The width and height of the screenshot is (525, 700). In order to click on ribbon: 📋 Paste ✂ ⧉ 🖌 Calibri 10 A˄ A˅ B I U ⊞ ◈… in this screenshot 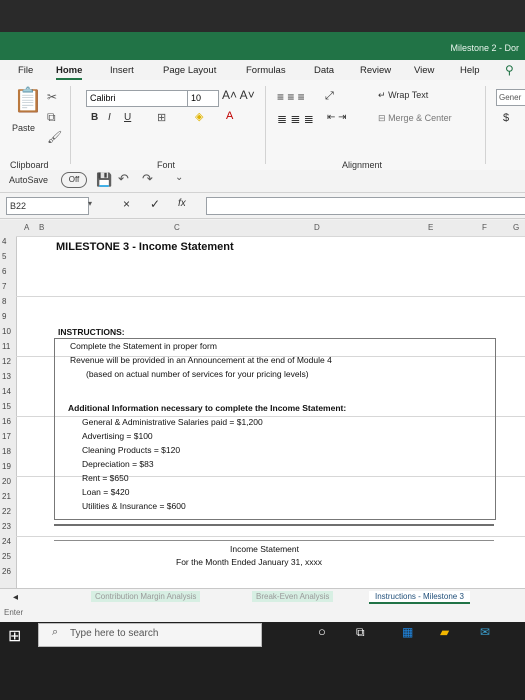, I will do `click(262, 125)`.